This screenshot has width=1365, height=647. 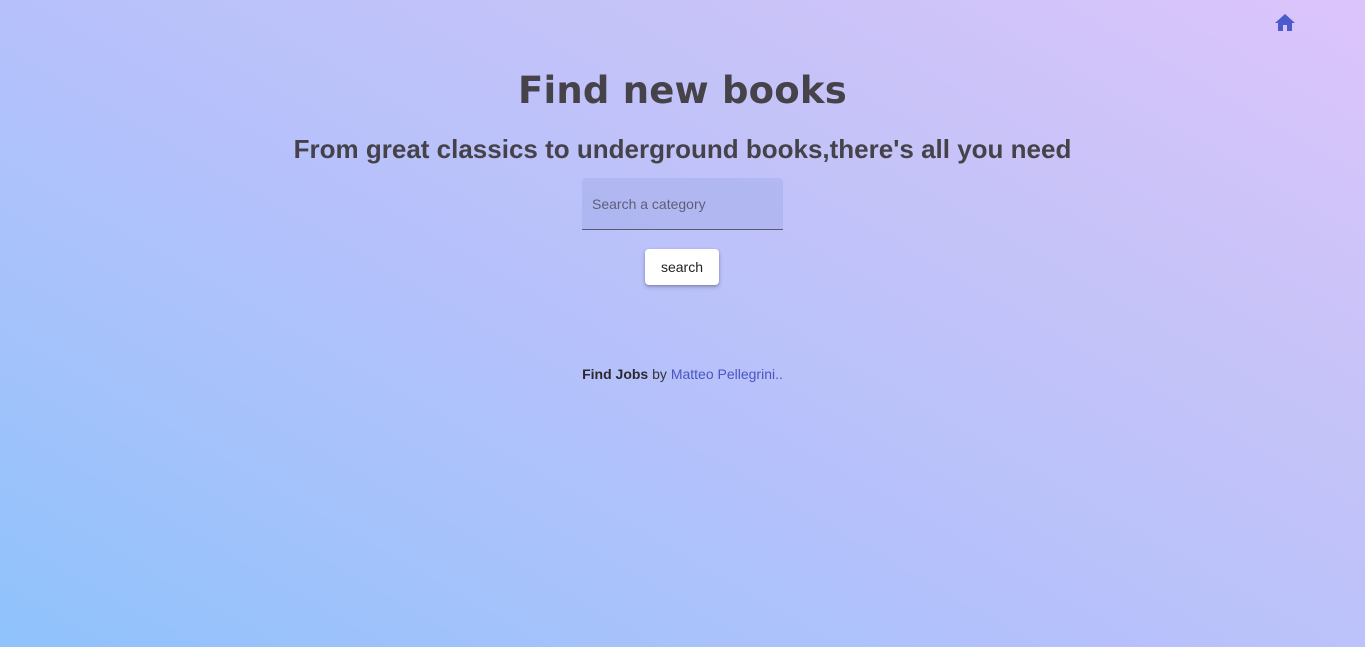 I want to click on footer: Find Jobs by Matteo Pellegrini.., so click(x=682, y=374).